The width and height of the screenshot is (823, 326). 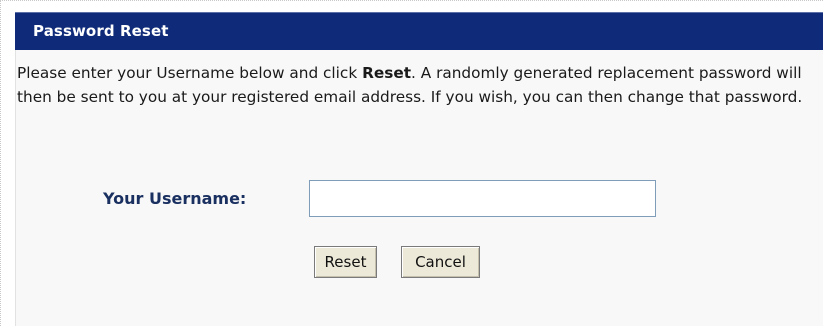 What do you see at coordinates (387, 73) in the screenshot?
I see `instructions-reset-emphasis: Reset` at bounding box center [387, 73].